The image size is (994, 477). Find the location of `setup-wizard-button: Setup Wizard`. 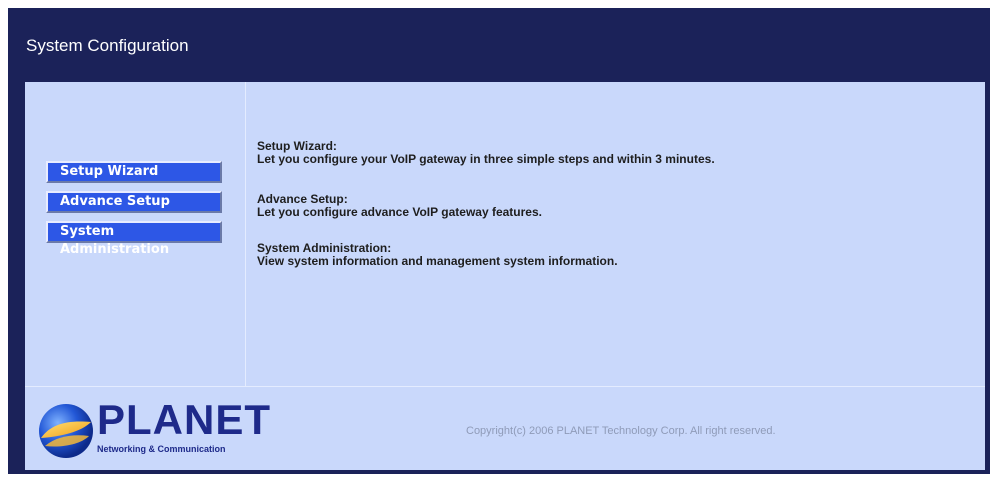

setup-wizard-button: Setup Wizard is located at coordinates (134, 172).